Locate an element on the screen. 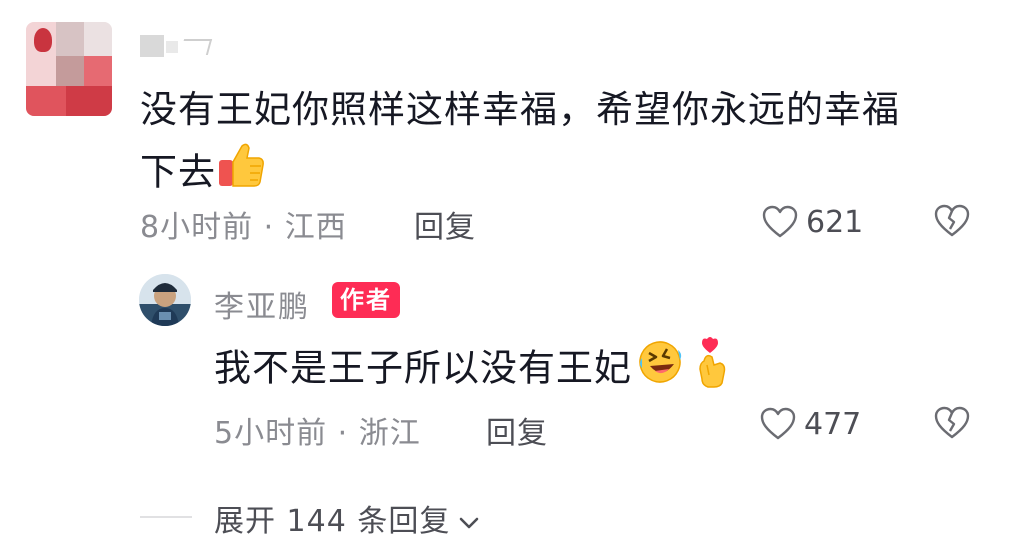 Image resolution: width=1020 pixels, height=542 pixels. reply-time: 5小时前 is located at coordinates (271, 433).